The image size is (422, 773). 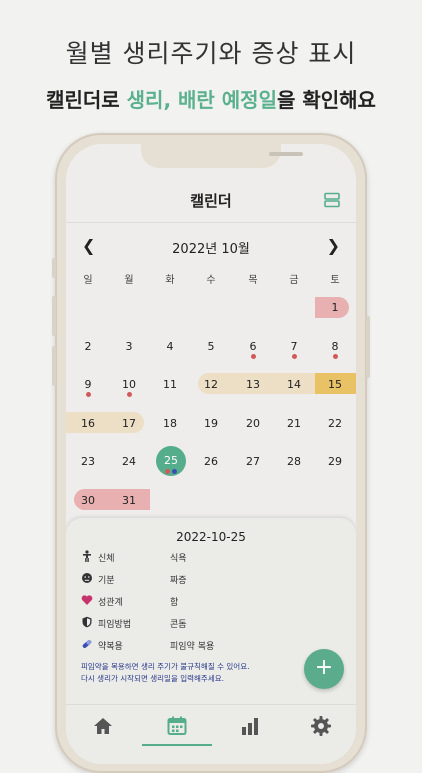 What do you see at coordinates (201, 100) in the screenshot?
I see `subheadline-highlight: 생리, 배란 예정일` at bounding box center [201, 100].